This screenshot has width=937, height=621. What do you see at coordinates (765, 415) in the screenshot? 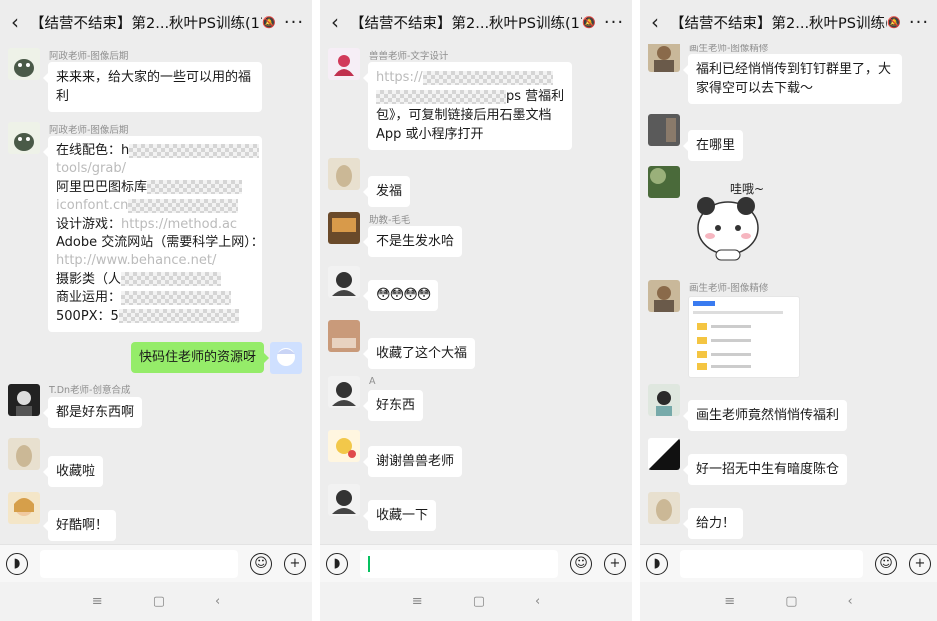
I see `message-bubble: 画生老师竟然悄悄传福利` at bounding box center [765, 415].